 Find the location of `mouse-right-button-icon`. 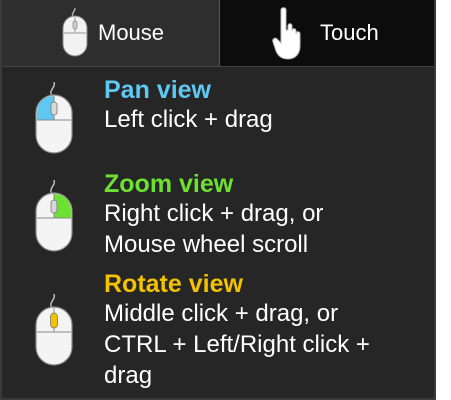

mouse-right-button-icon is located at coordinates (54, 216).